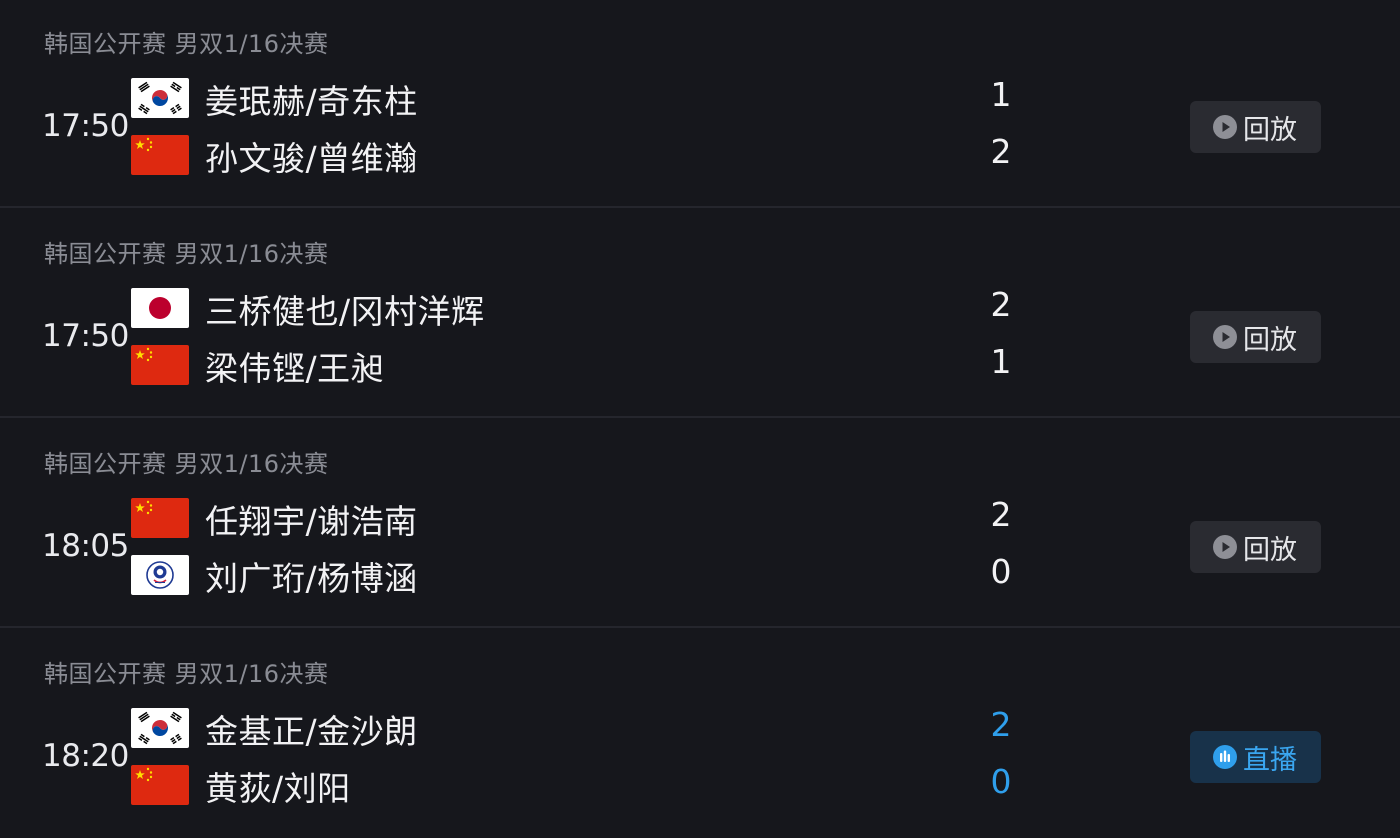 The image size is (1400, 838). I want to click on team-row: 孙文骏/曾维瀚 2, so click(581, 155).